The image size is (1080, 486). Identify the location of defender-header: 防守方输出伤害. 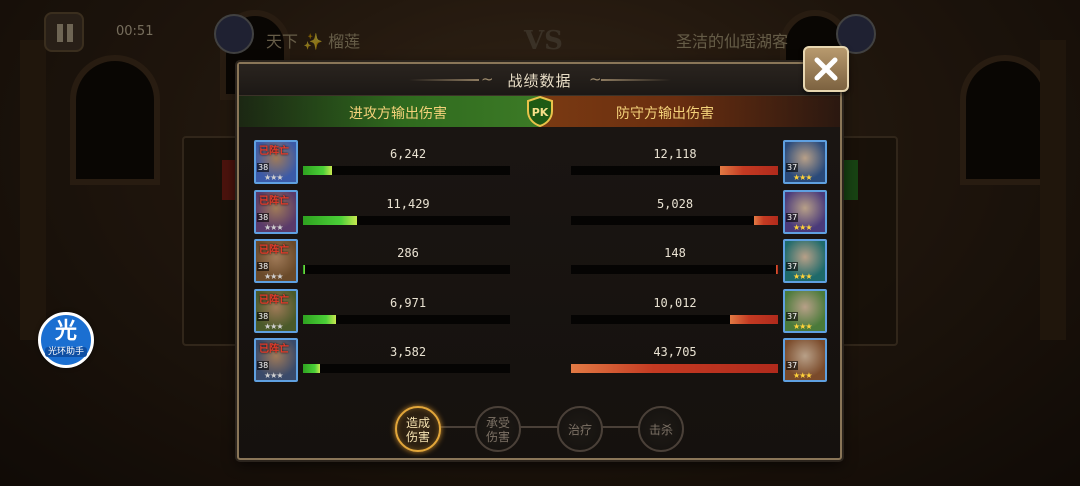
(690, 111).